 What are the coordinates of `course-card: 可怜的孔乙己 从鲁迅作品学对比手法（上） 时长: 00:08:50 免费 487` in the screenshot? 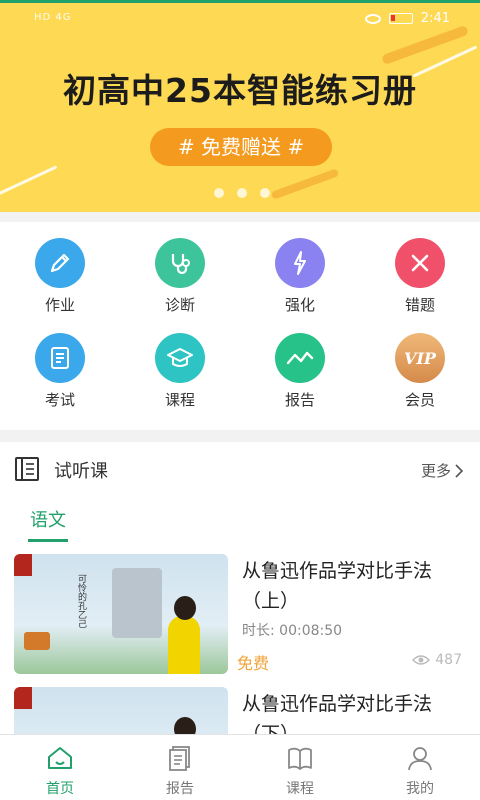 It's located at (240, 614).